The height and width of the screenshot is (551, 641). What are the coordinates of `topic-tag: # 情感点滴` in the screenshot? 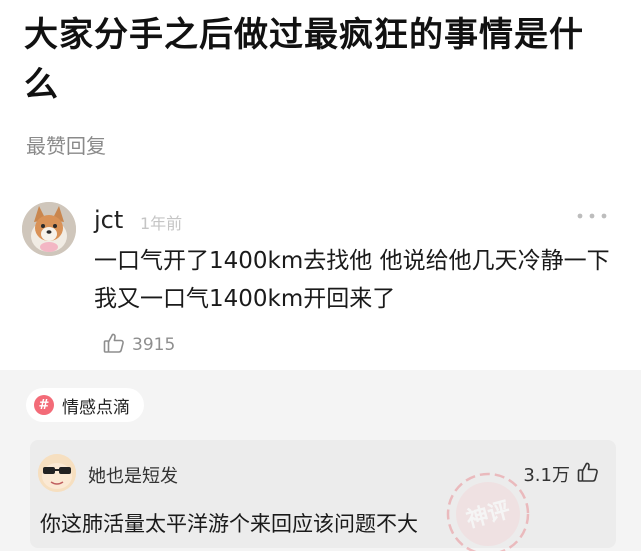 It's located at (85, 405).